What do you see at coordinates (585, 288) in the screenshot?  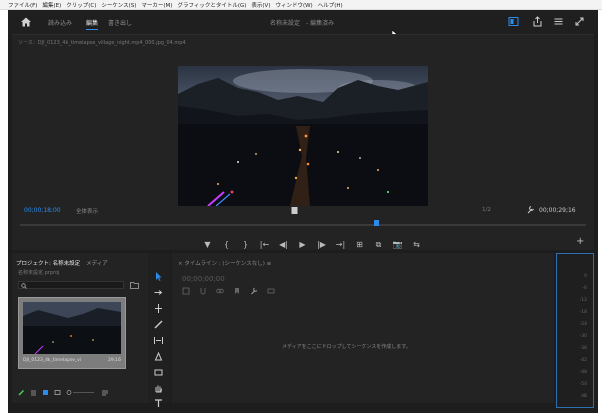 I see `meter-label: -6` at bounding box center [585, 288].